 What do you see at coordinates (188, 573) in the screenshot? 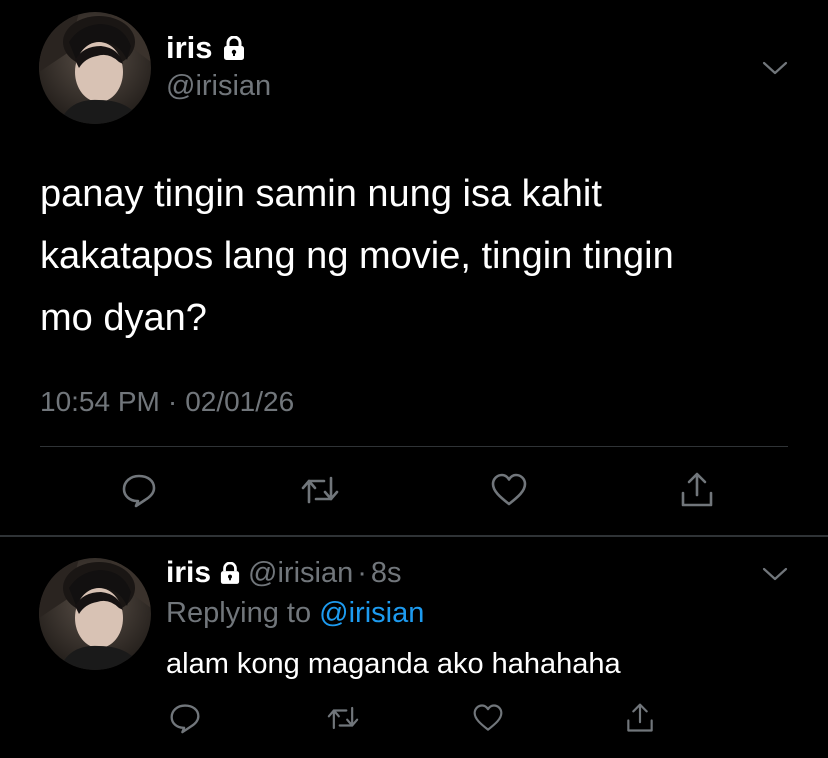
I see `reply-display-name: iris` at bounding box center [188, 573].